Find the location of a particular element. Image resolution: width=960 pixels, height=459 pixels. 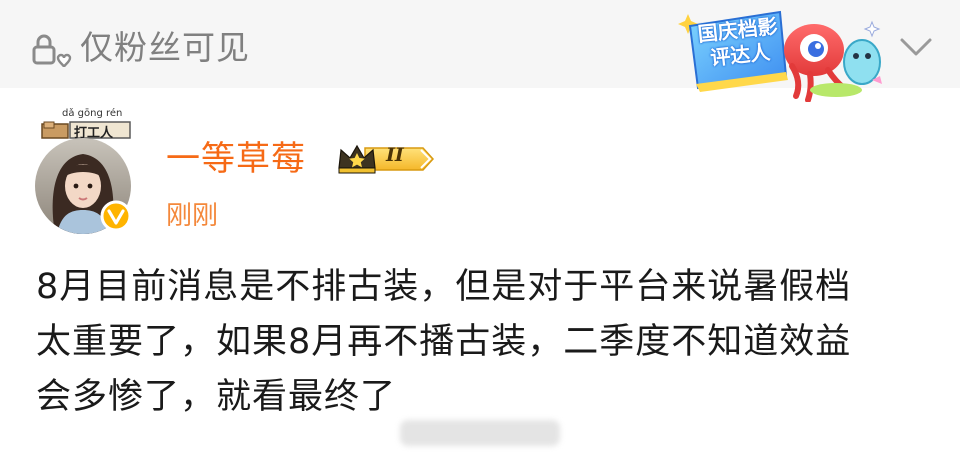

blurred-watermark is located at coordinates (480, 433).